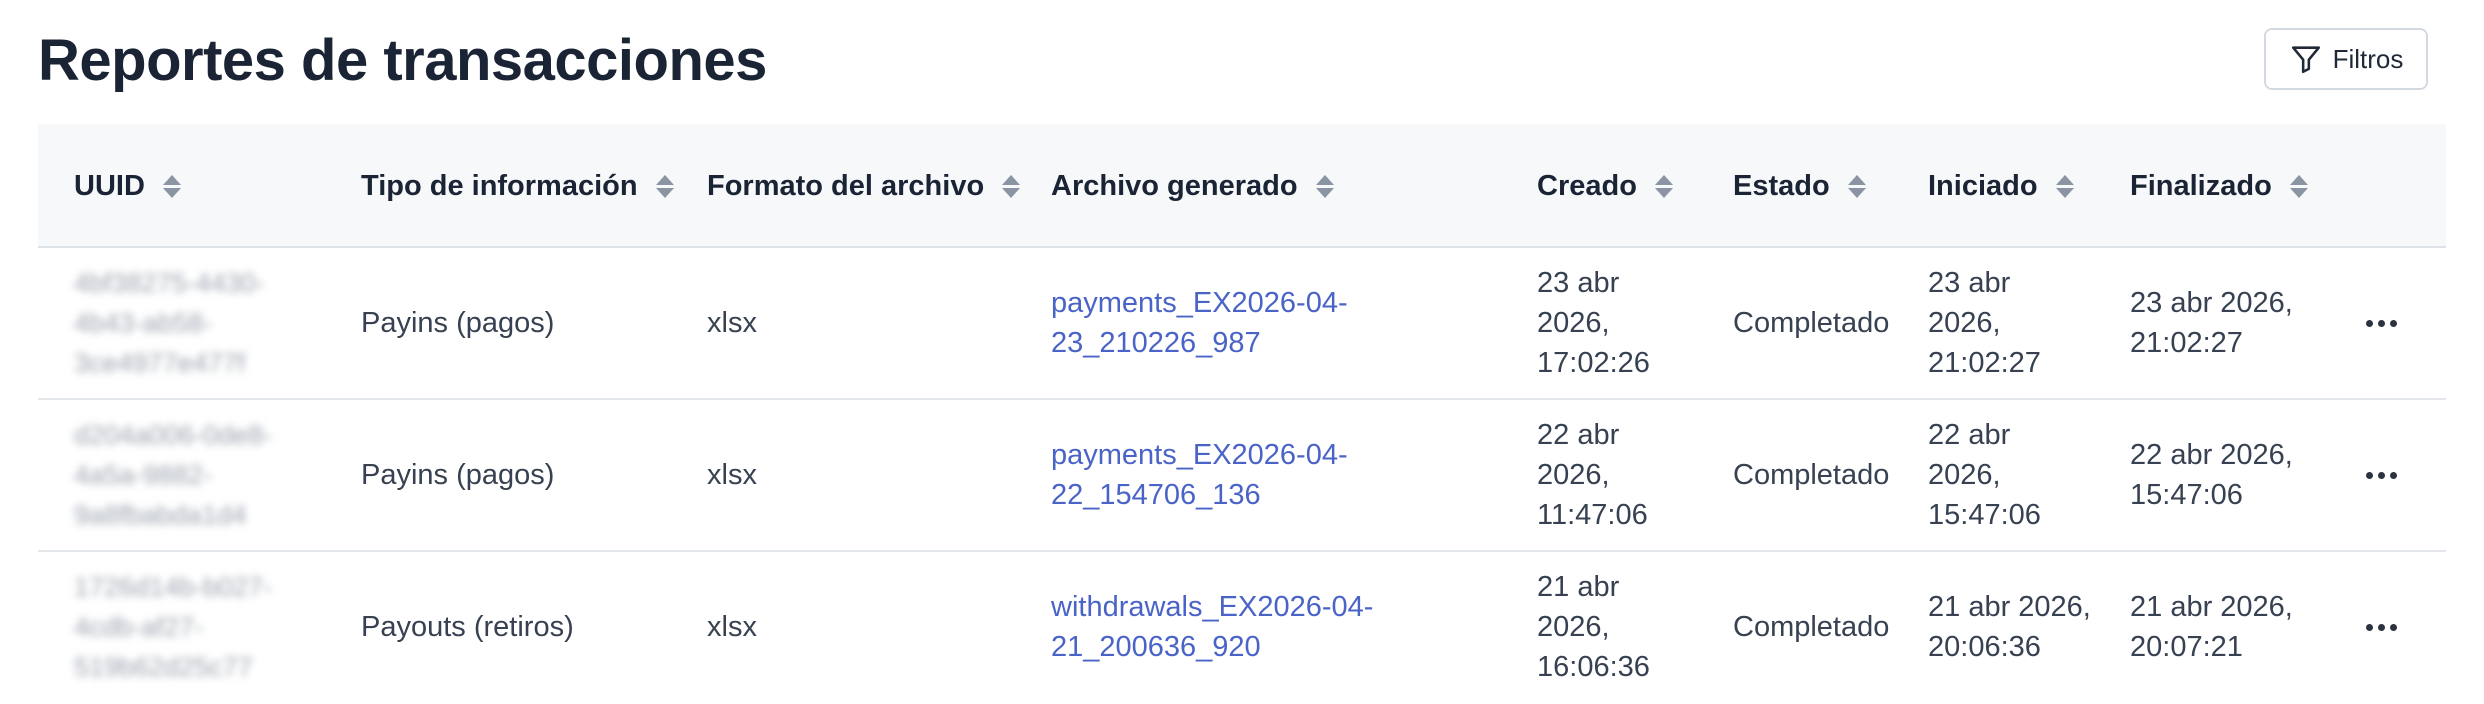 Image resolution: width=2484 pixels, height=704 pixels. Describe the element at coordinates (2211, 607) in the screenshot. I see `finished-text: 21 abr 2026,` at that location.